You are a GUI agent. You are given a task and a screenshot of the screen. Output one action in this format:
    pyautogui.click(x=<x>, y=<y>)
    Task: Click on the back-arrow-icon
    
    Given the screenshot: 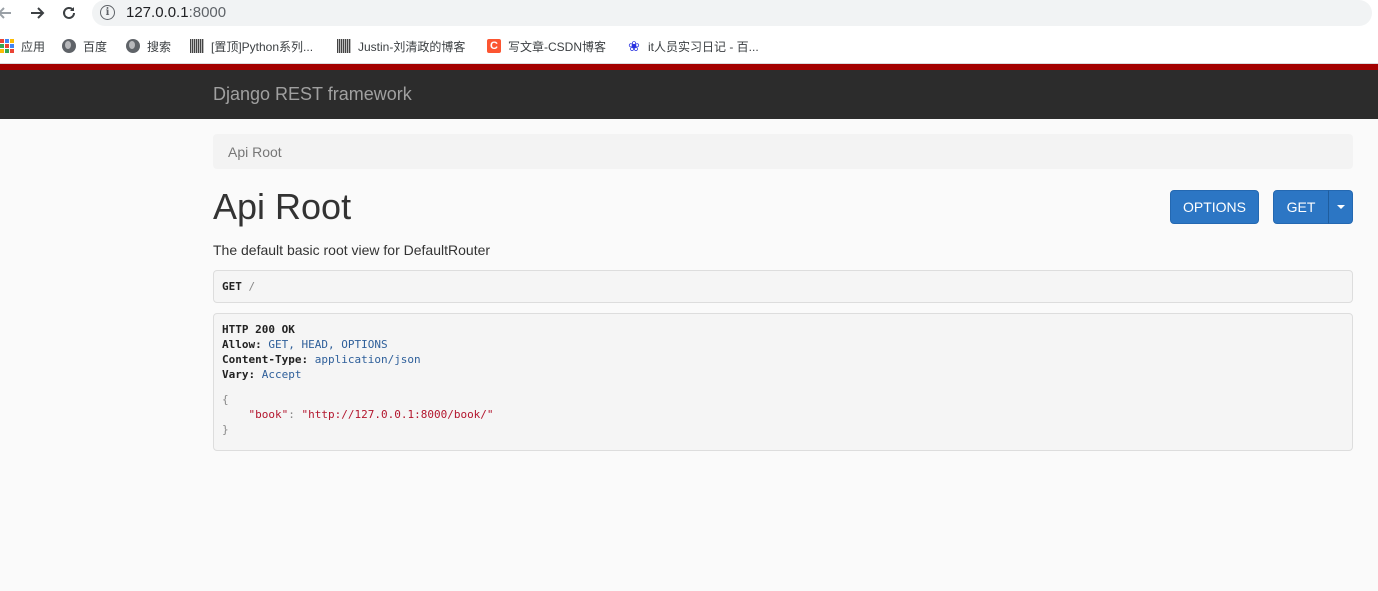 What is the action you would take?
    pyautogui.click(x=8, y=13)
    